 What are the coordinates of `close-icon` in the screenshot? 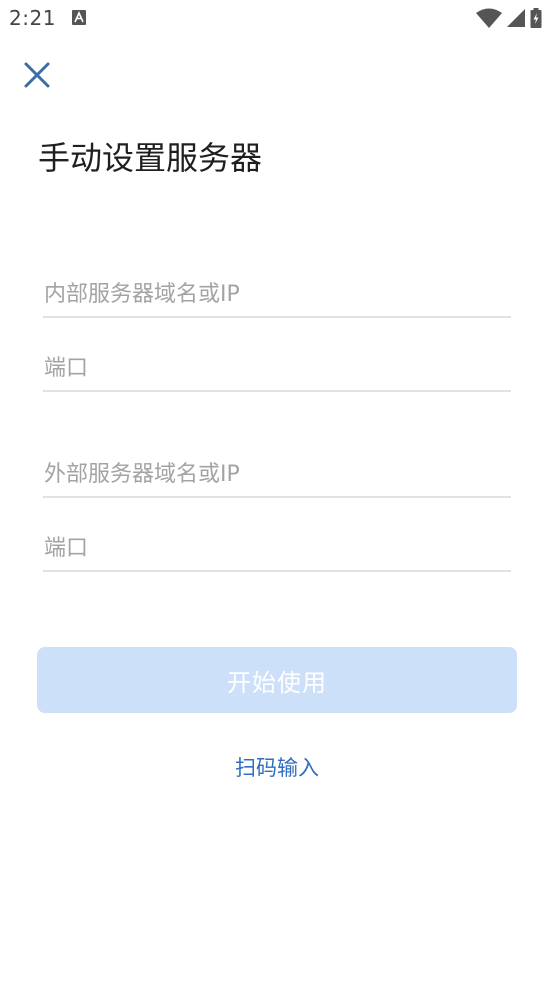 It's located at (37, 75).